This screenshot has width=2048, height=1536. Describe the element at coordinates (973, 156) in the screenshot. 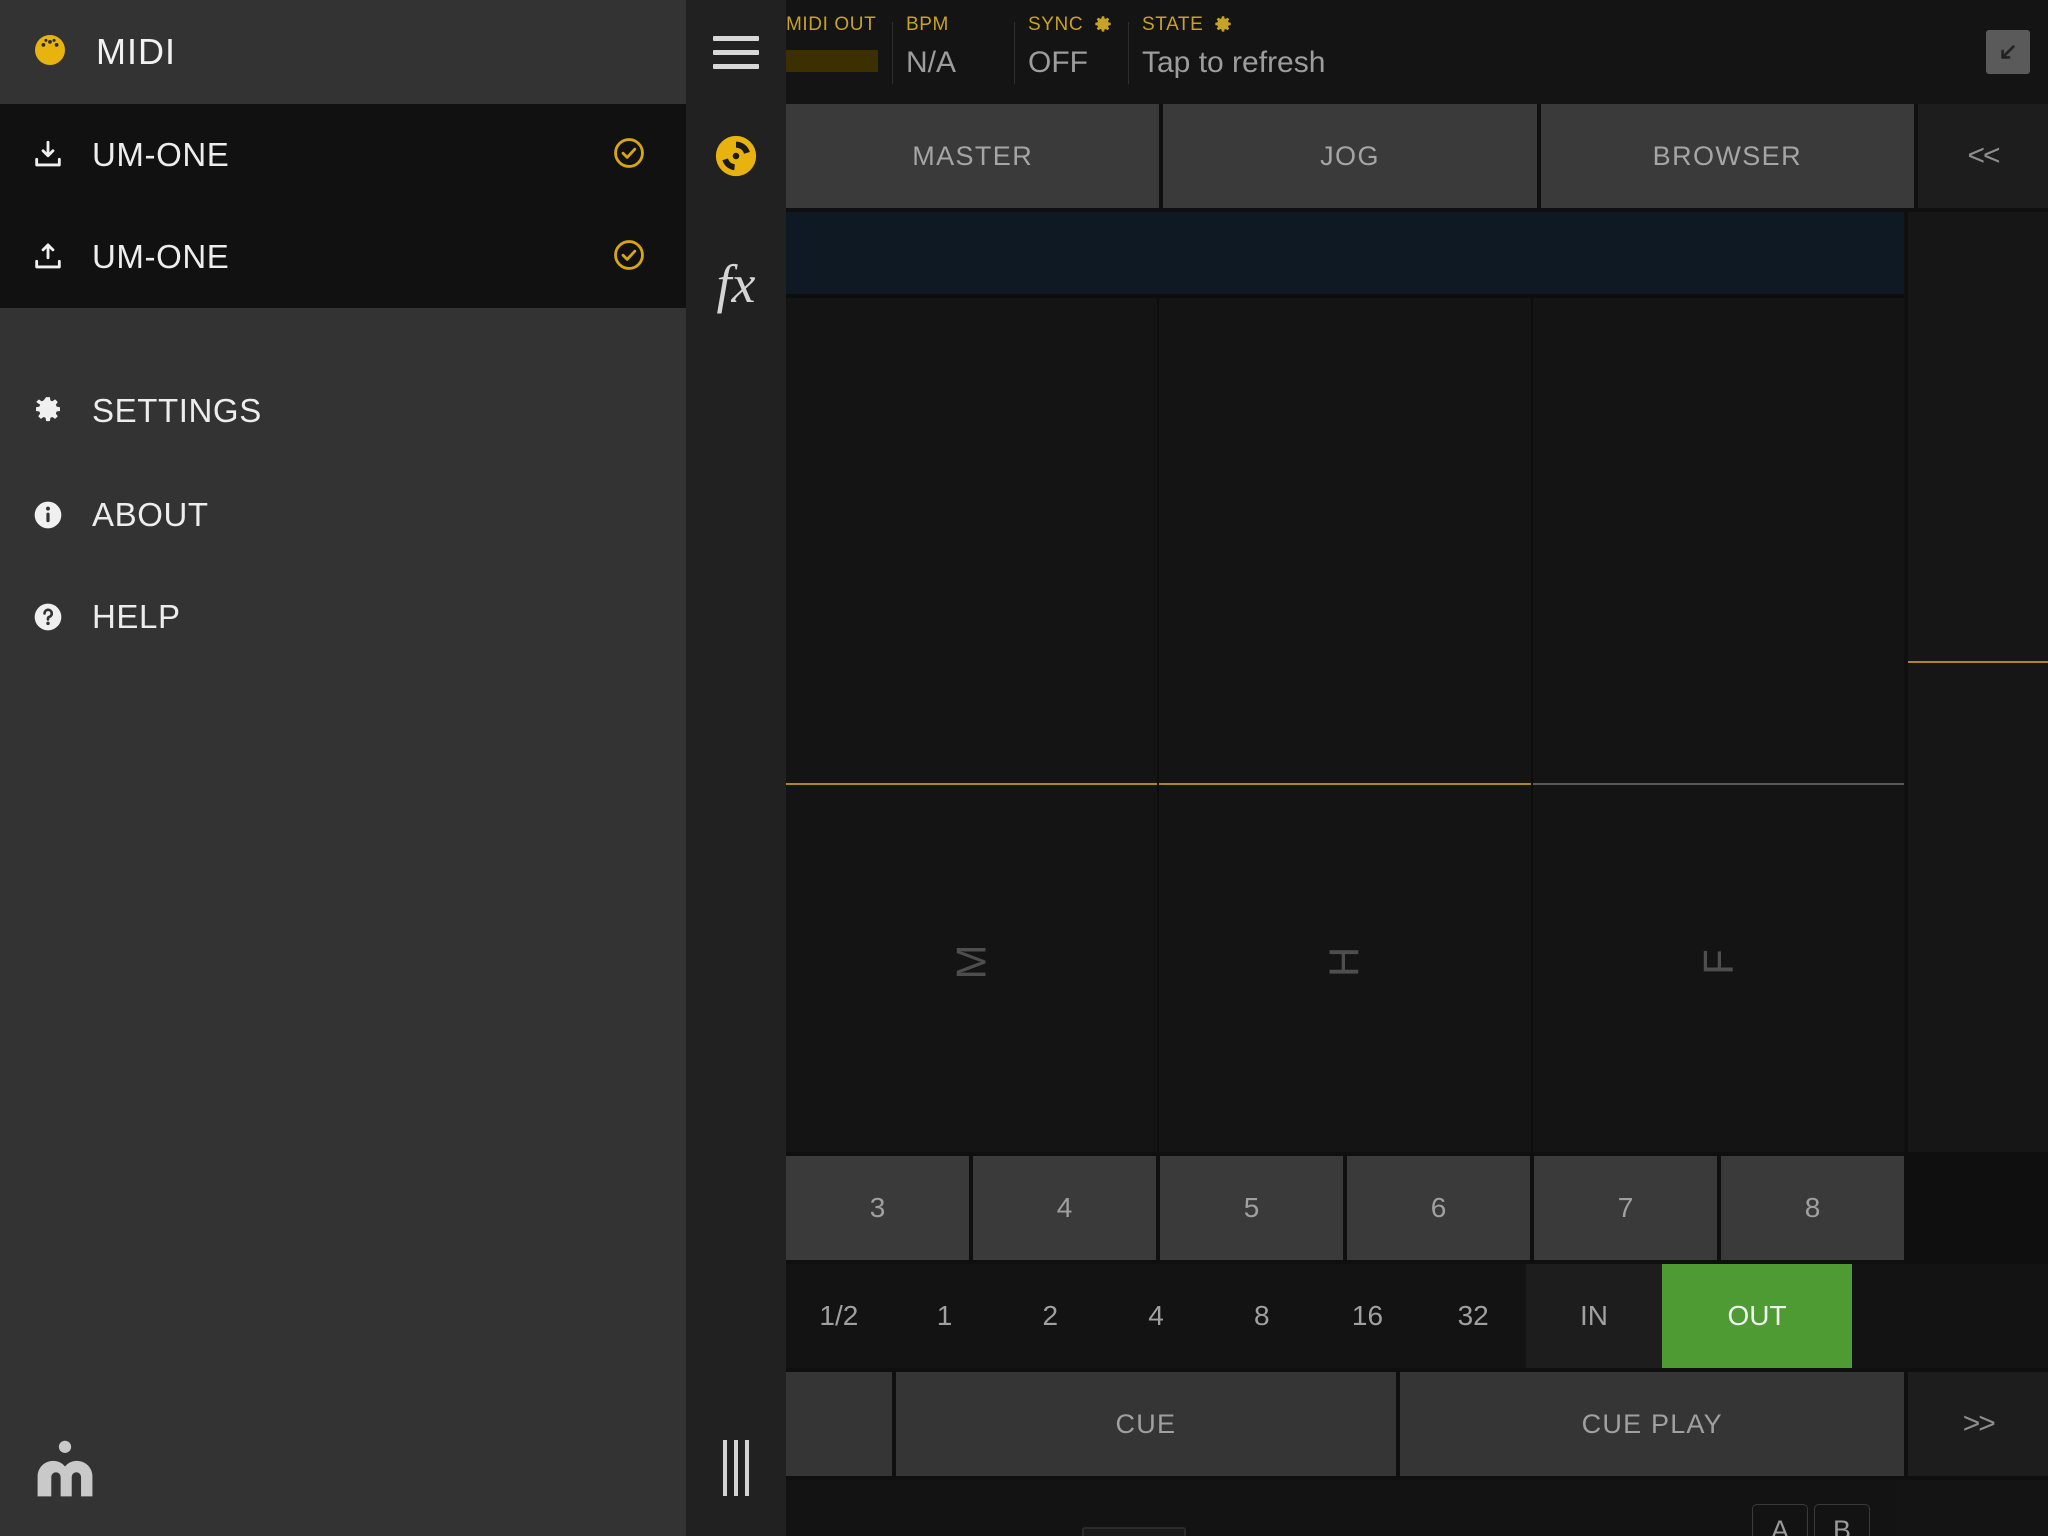

I see `tab-master: MASTER` at that location.